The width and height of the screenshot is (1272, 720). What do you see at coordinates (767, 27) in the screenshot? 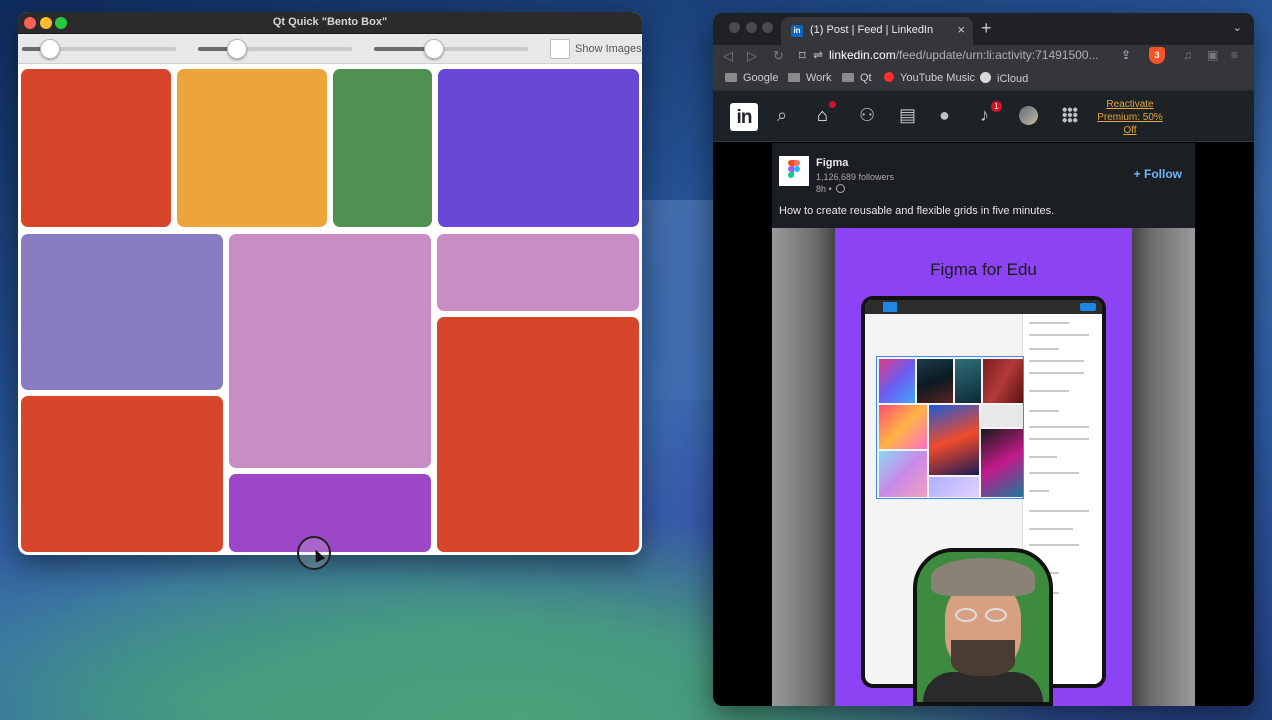
I see `browser-zoom-button` at bounding box center [767, 27].